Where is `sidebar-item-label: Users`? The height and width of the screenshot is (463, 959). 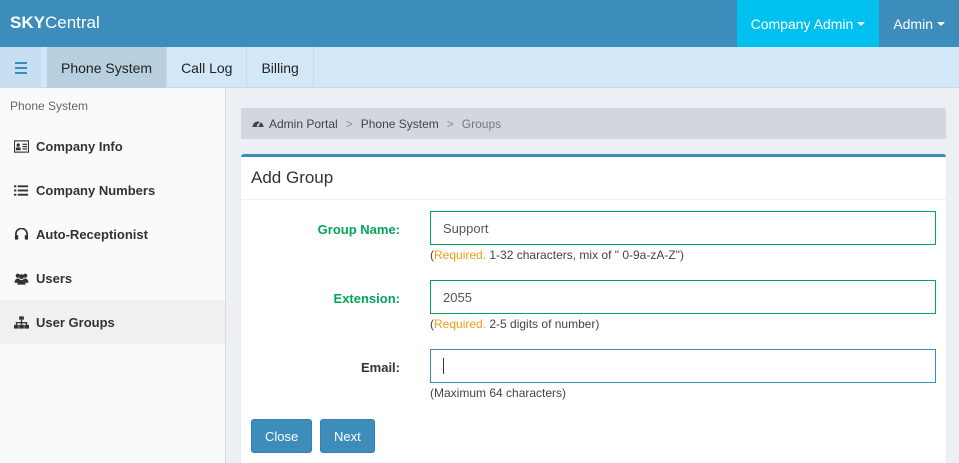
sidebar-item-label: Users is located at coordinates (54, 278).